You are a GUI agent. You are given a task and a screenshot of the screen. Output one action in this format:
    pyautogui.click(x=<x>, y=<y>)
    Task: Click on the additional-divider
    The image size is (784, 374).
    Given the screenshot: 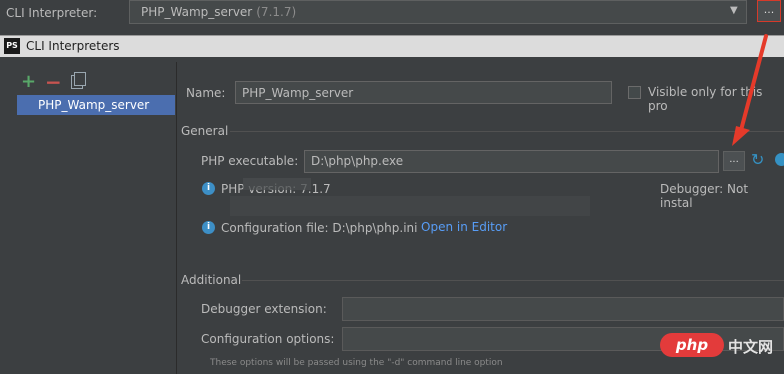 What is the action you would take?
    pyautogui.click(x=513, y=280)
    